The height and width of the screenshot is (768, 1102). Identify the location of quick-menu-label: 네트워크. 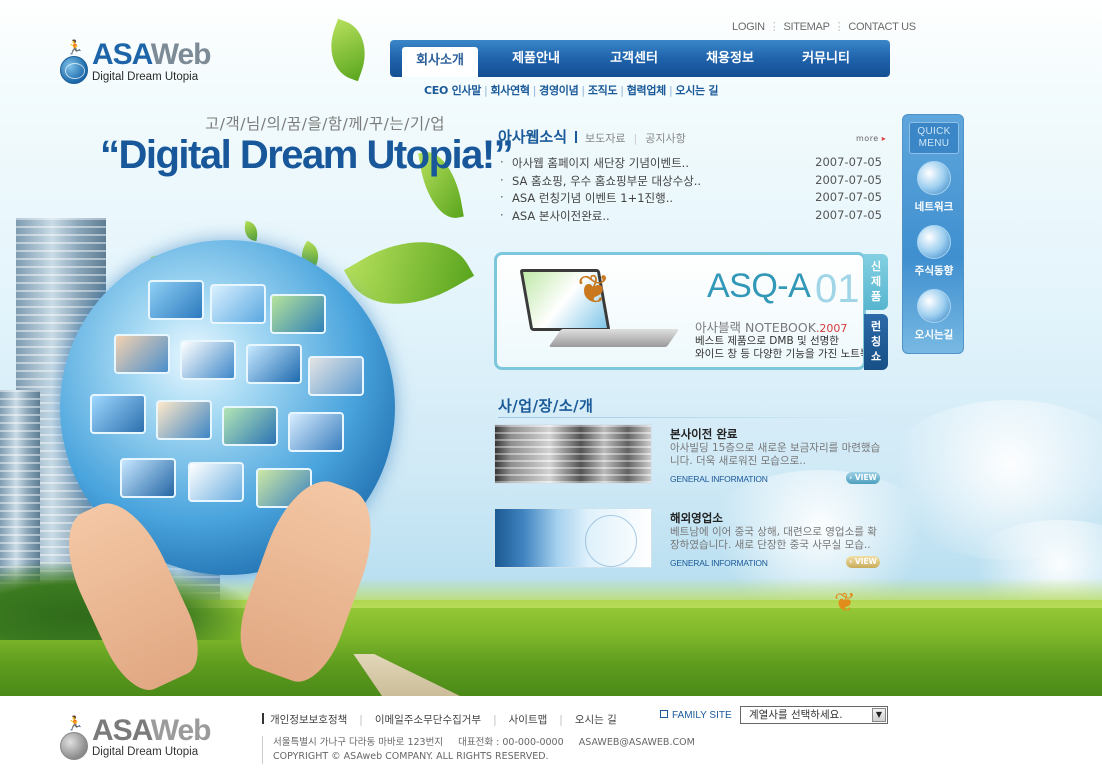
(934, 207).